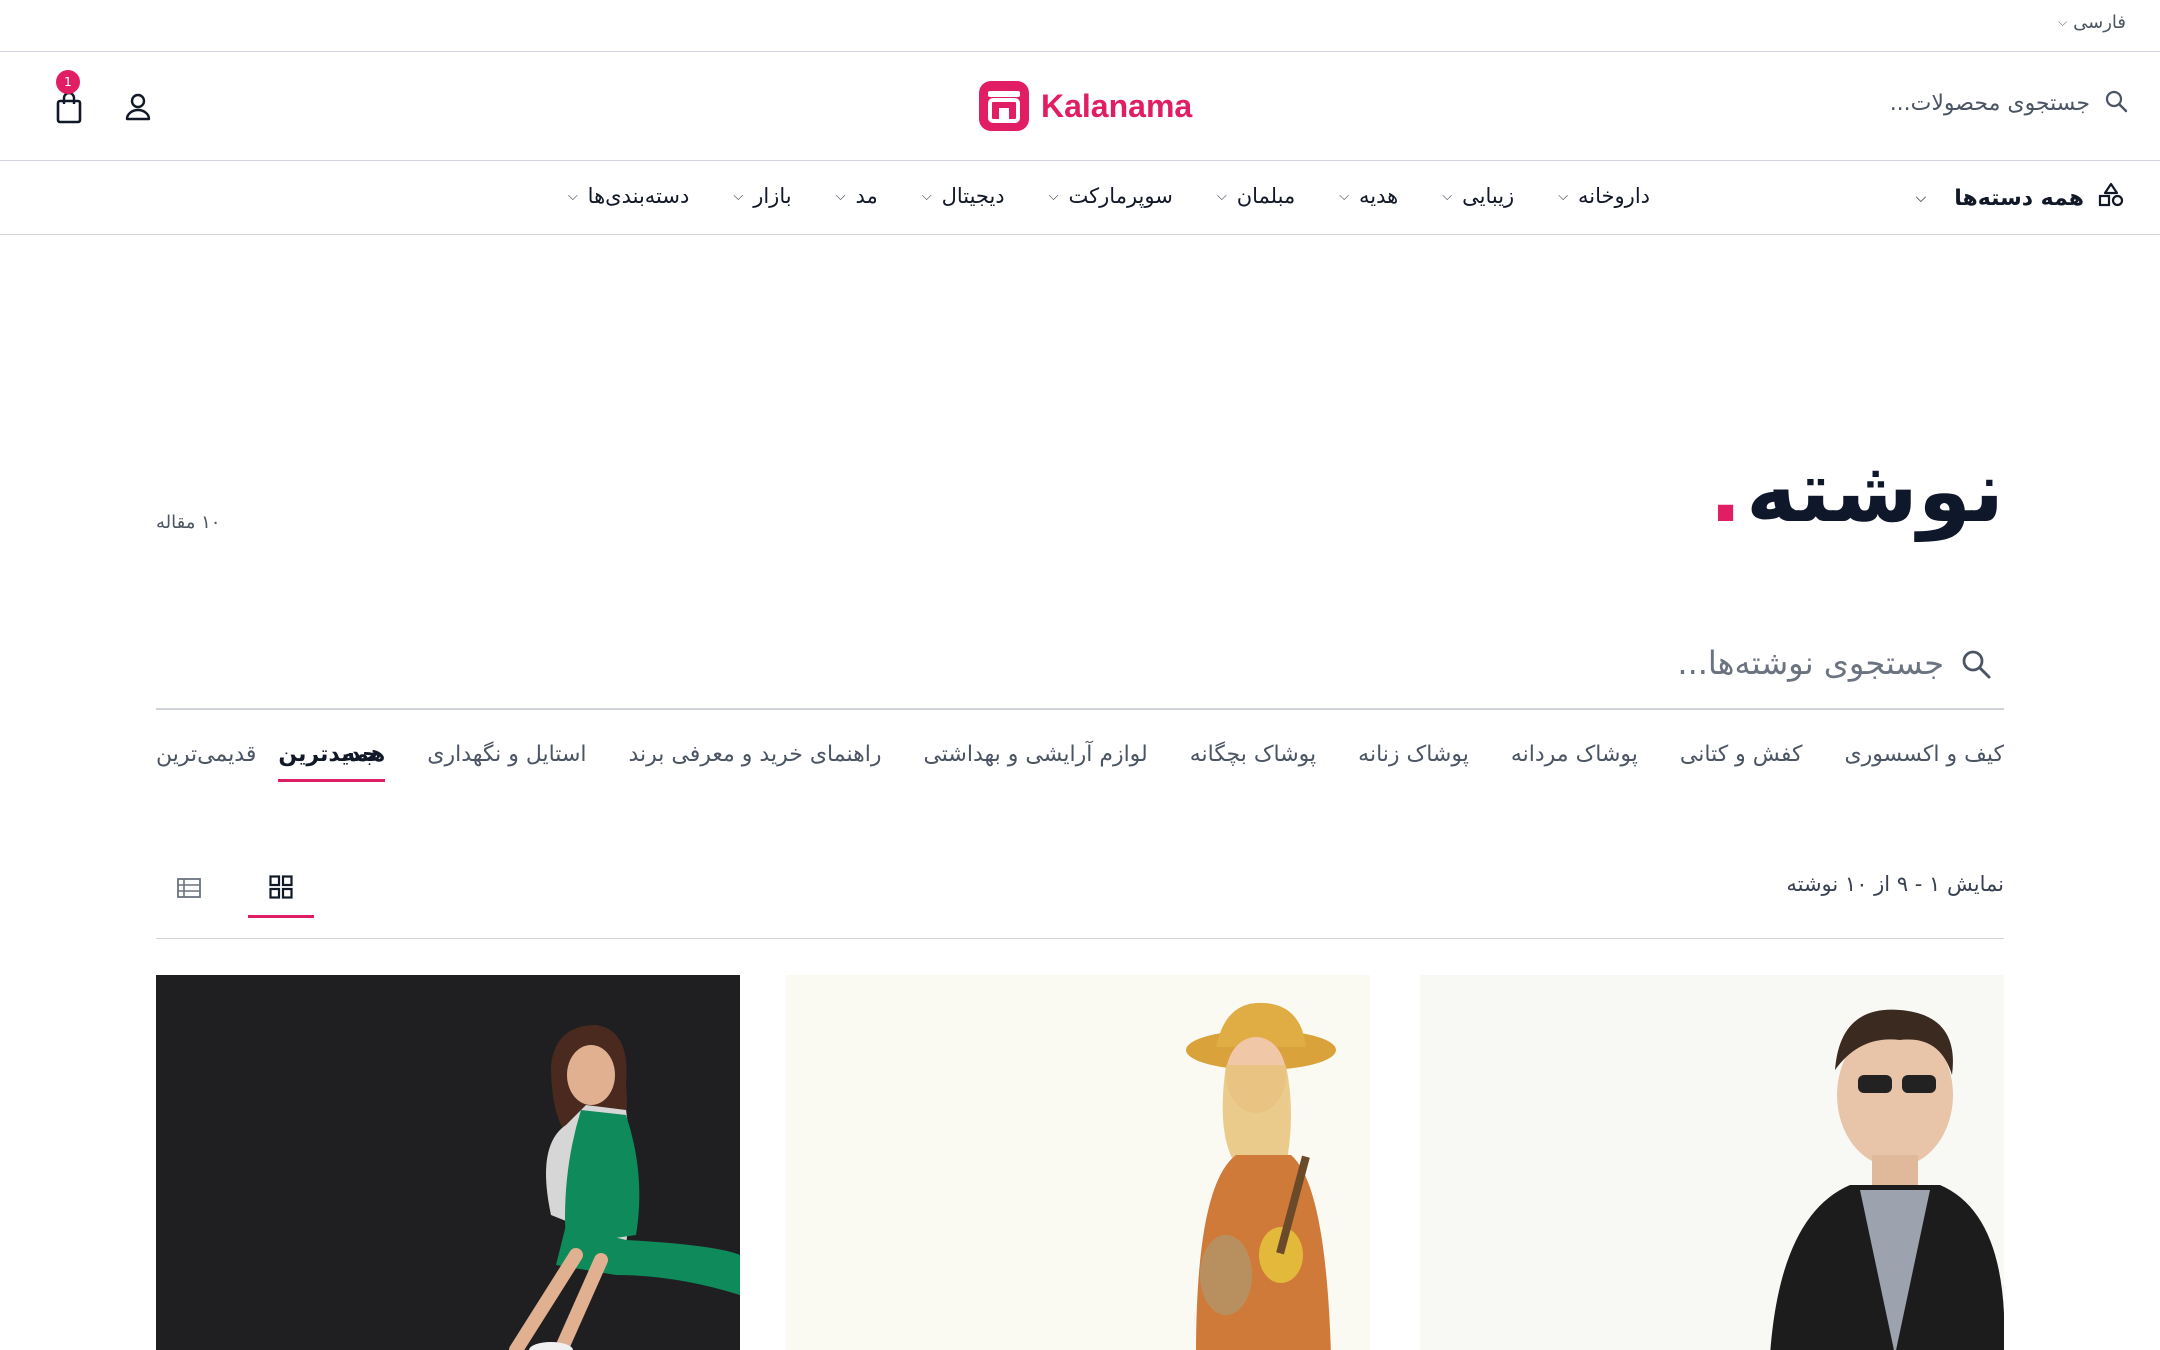  Describe the element at coordinates (328, 762) in the screenshot. I see `sort-newest: جدیدترین` at that location.